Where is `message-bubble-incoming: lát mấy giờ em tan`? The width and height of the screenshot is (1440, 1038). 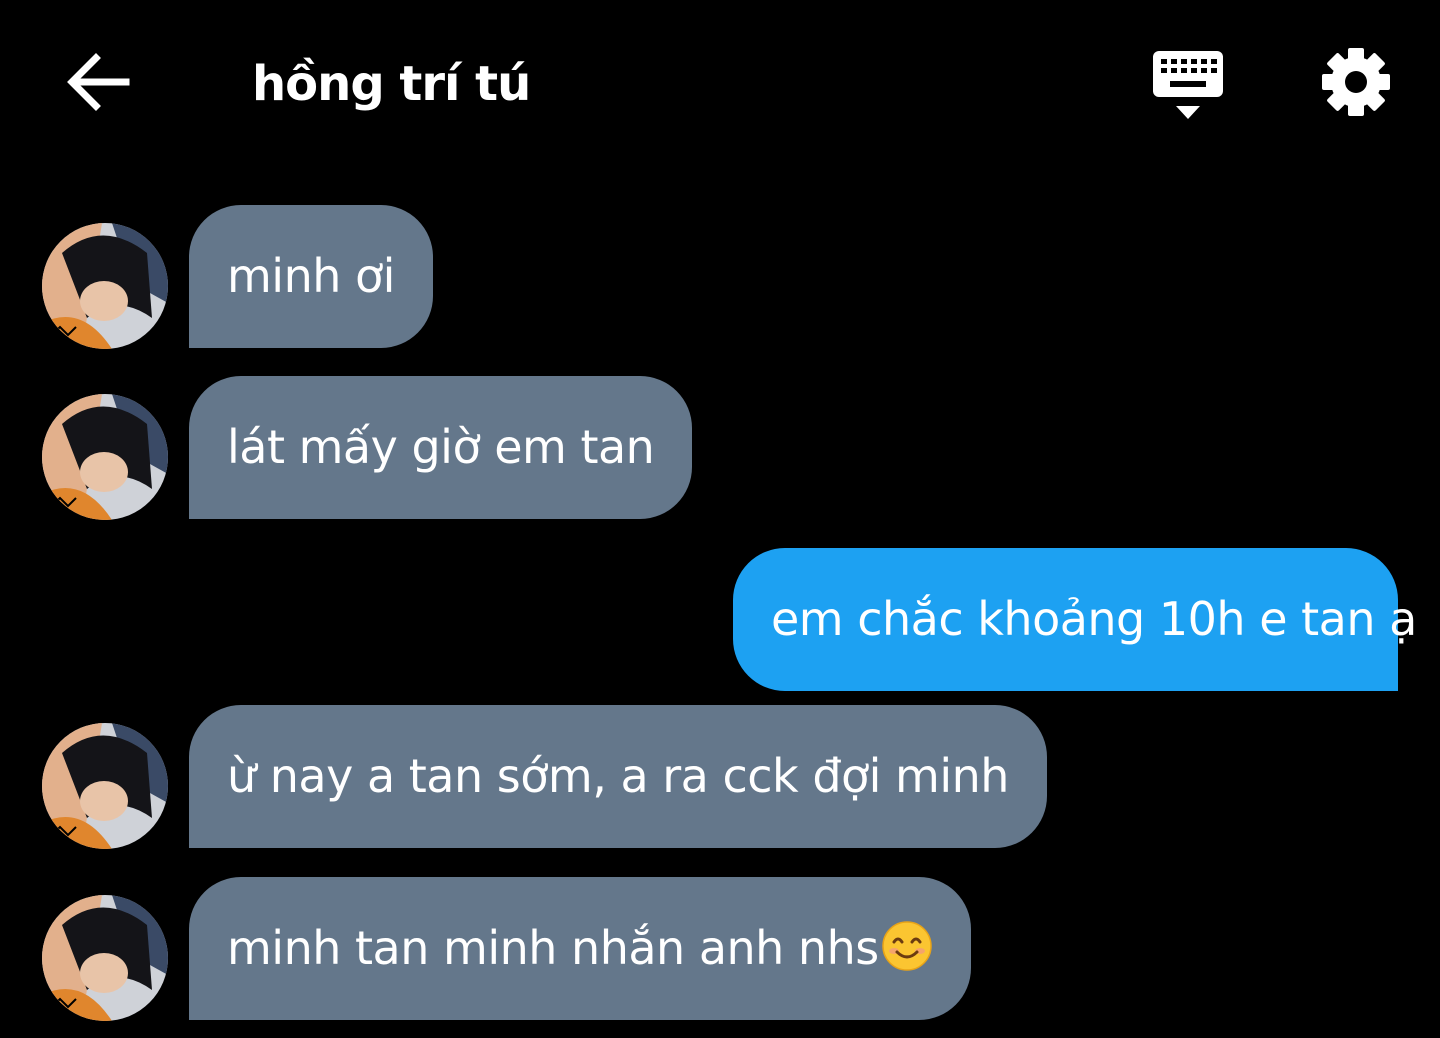 message-bubble-incoming: lát mấy giờ em tan is located at coordinates (441, 447).